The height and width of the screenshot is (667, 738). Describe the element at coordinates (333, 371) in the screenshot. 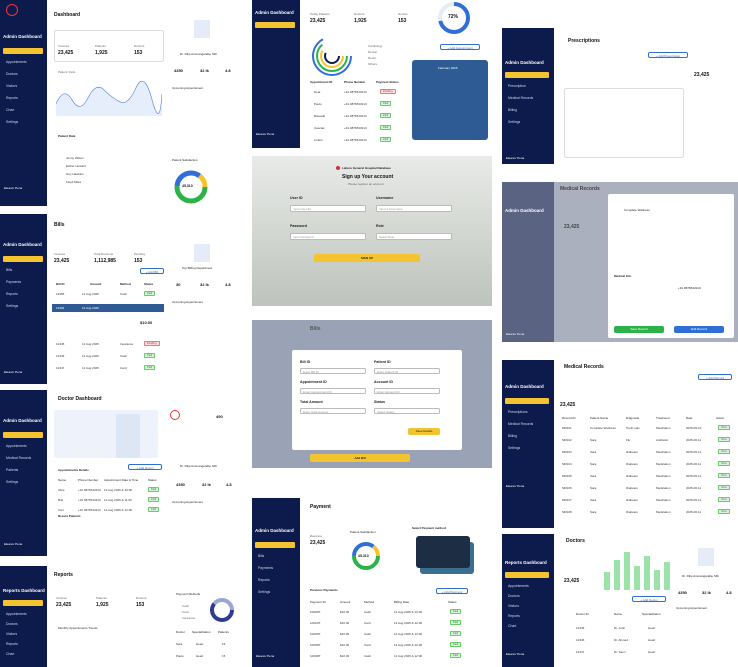

I see `bill-id-input: Enter Bill ID` at that location.